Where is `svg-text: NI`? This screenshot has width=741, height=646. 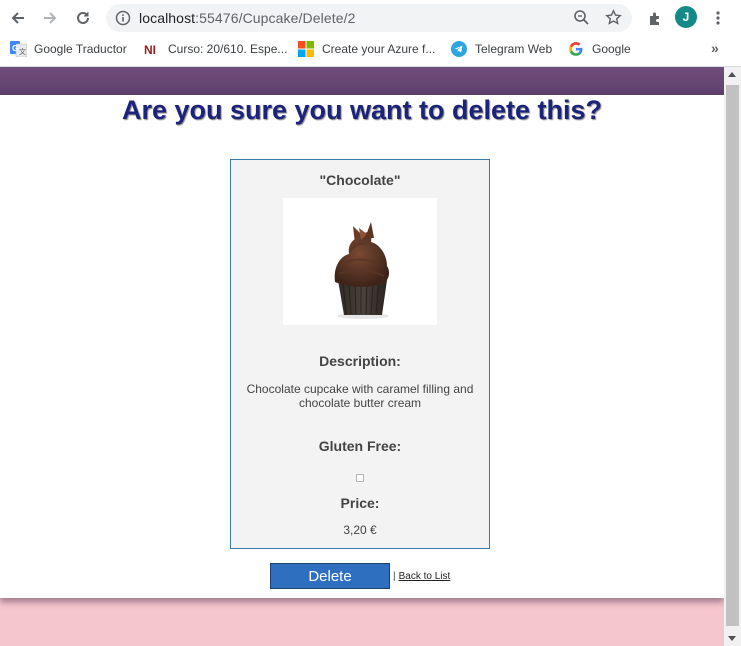 svg-text: NI is located at coordinates (150, 50).